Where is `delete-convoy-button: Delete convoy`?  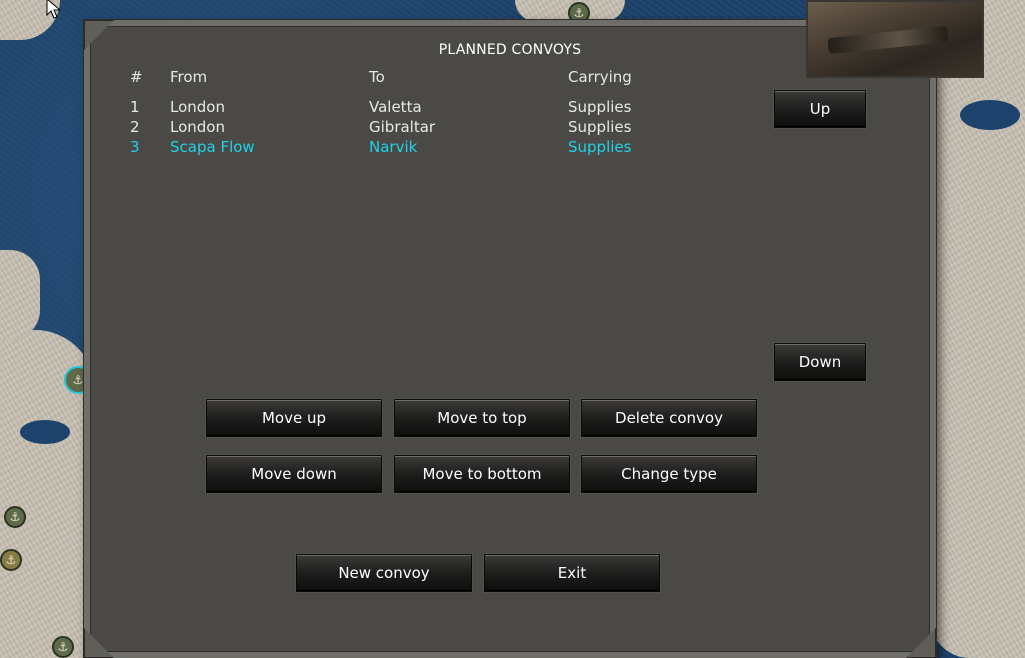 delete-convoy-button: Delete convoy is located at coordinates (669, 418).